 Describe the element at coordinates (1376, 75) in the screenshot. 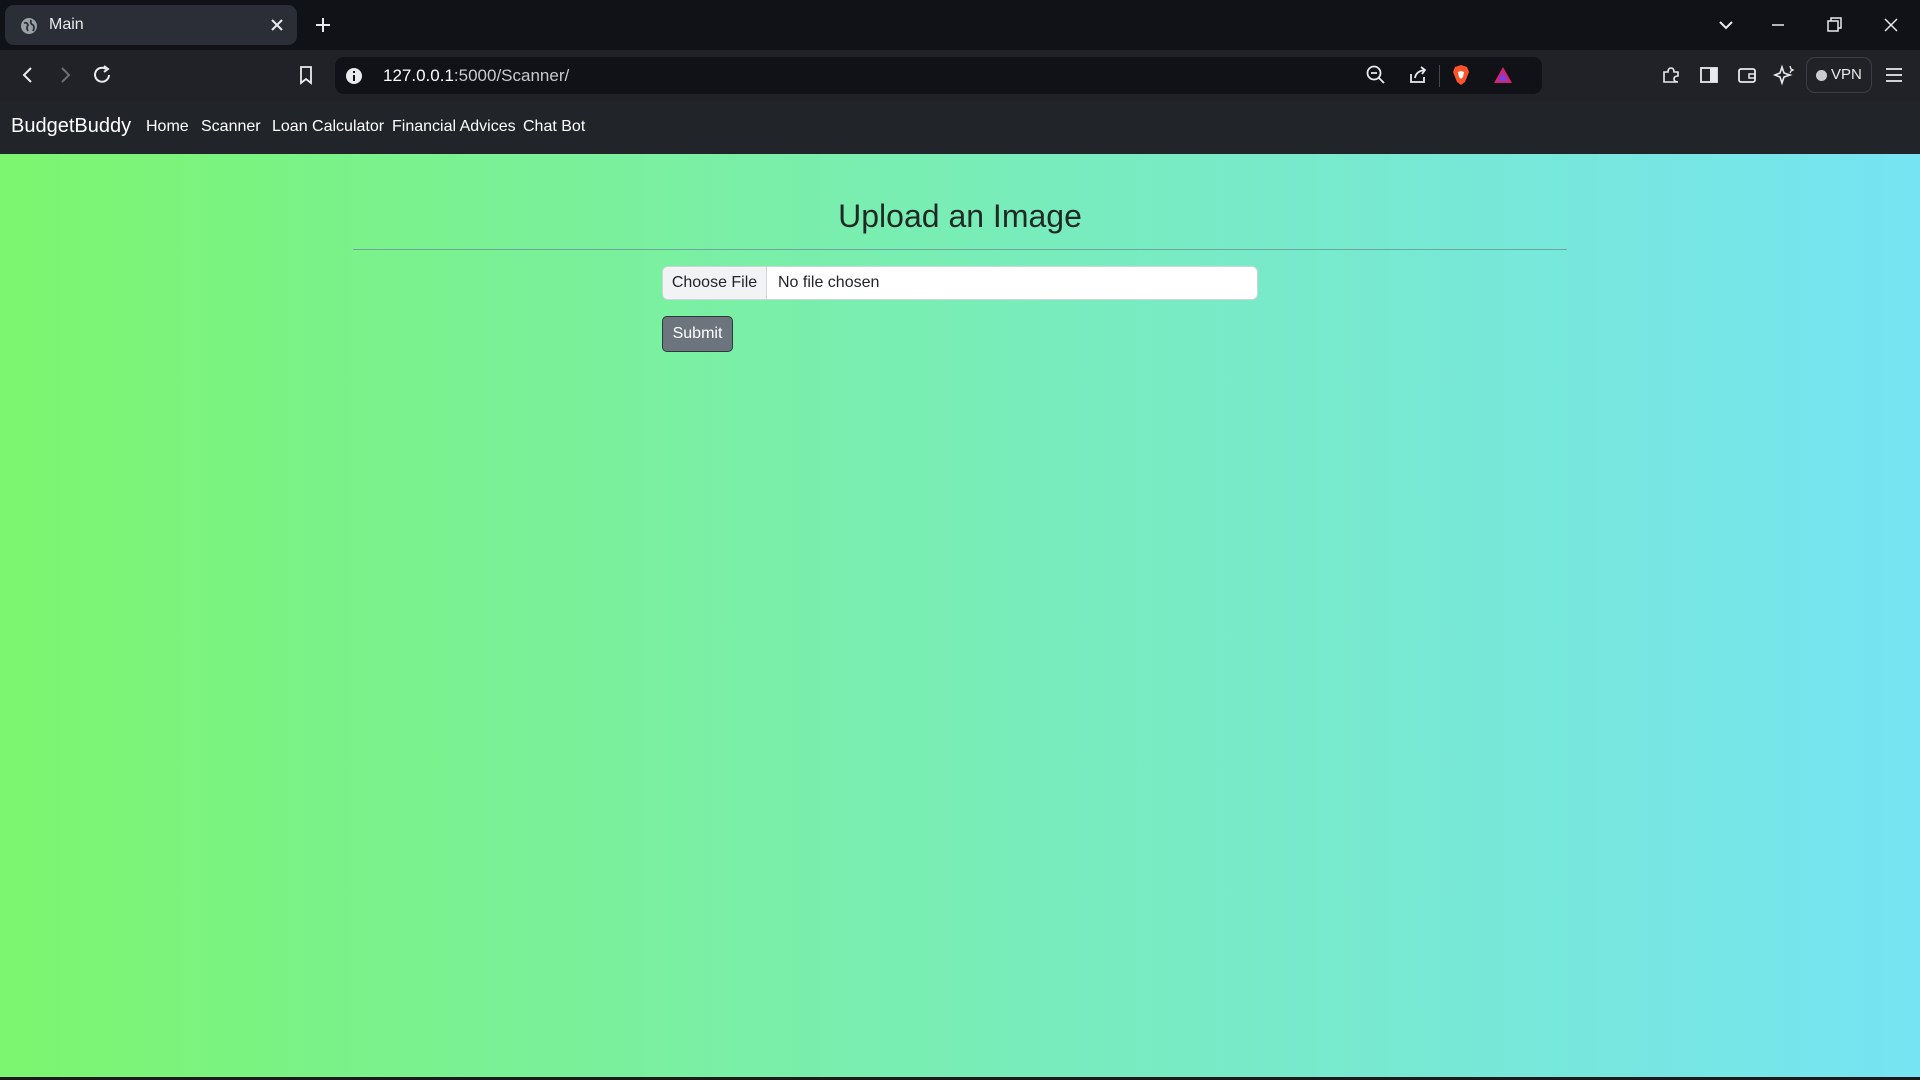

I see `zoom-icon` at that location.